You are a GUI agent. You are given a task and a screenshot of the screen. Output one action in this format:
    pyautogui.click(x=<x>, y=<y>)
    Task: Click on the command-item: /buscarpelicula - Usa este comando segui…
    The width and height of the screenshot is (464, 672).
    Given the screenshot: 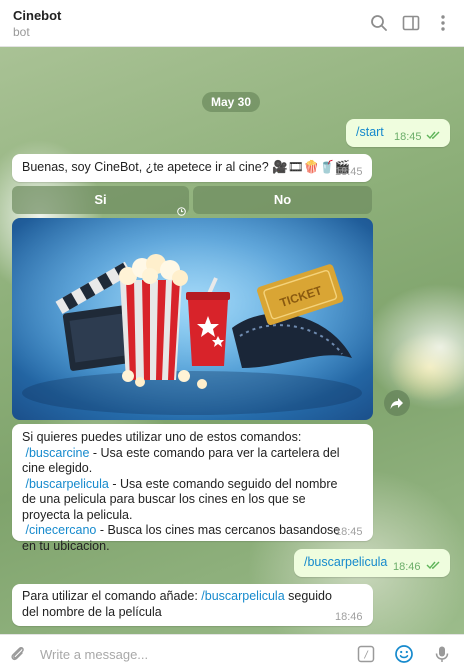 What is the action you would take?
    pyautogui.click(x=187, y=500)
    